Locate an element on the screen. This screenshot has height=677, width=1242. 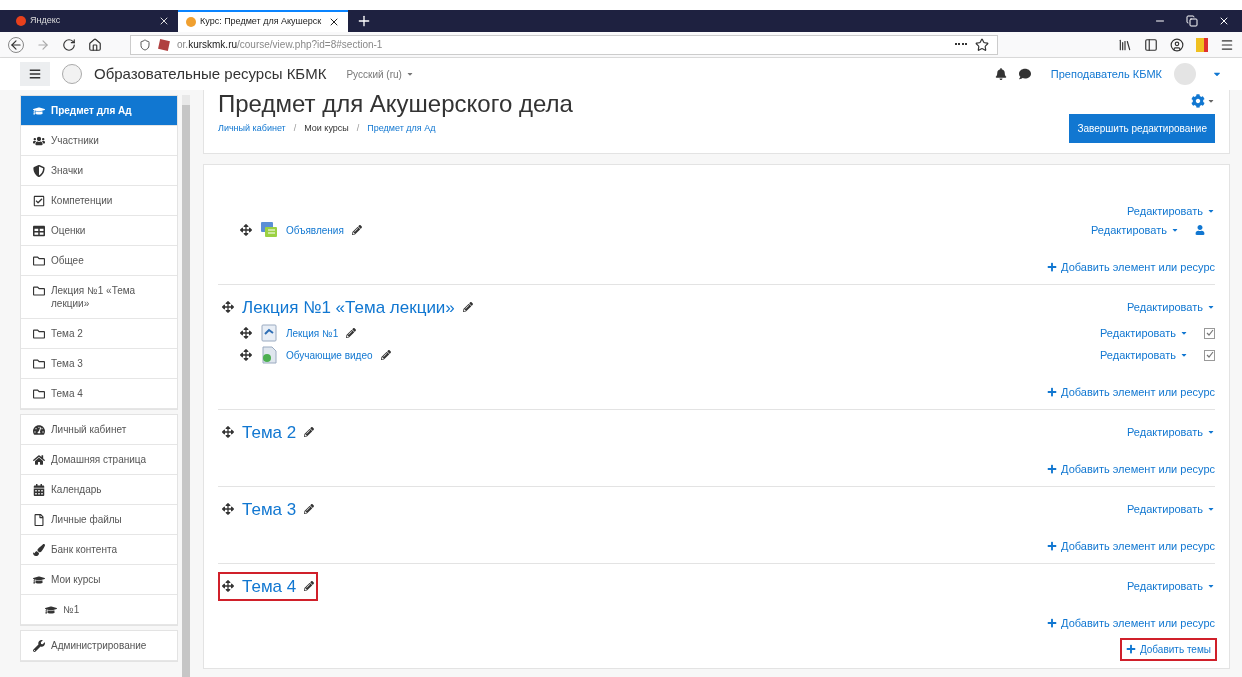
sidebar-item: Календарь is located at coordinates (99, 490).